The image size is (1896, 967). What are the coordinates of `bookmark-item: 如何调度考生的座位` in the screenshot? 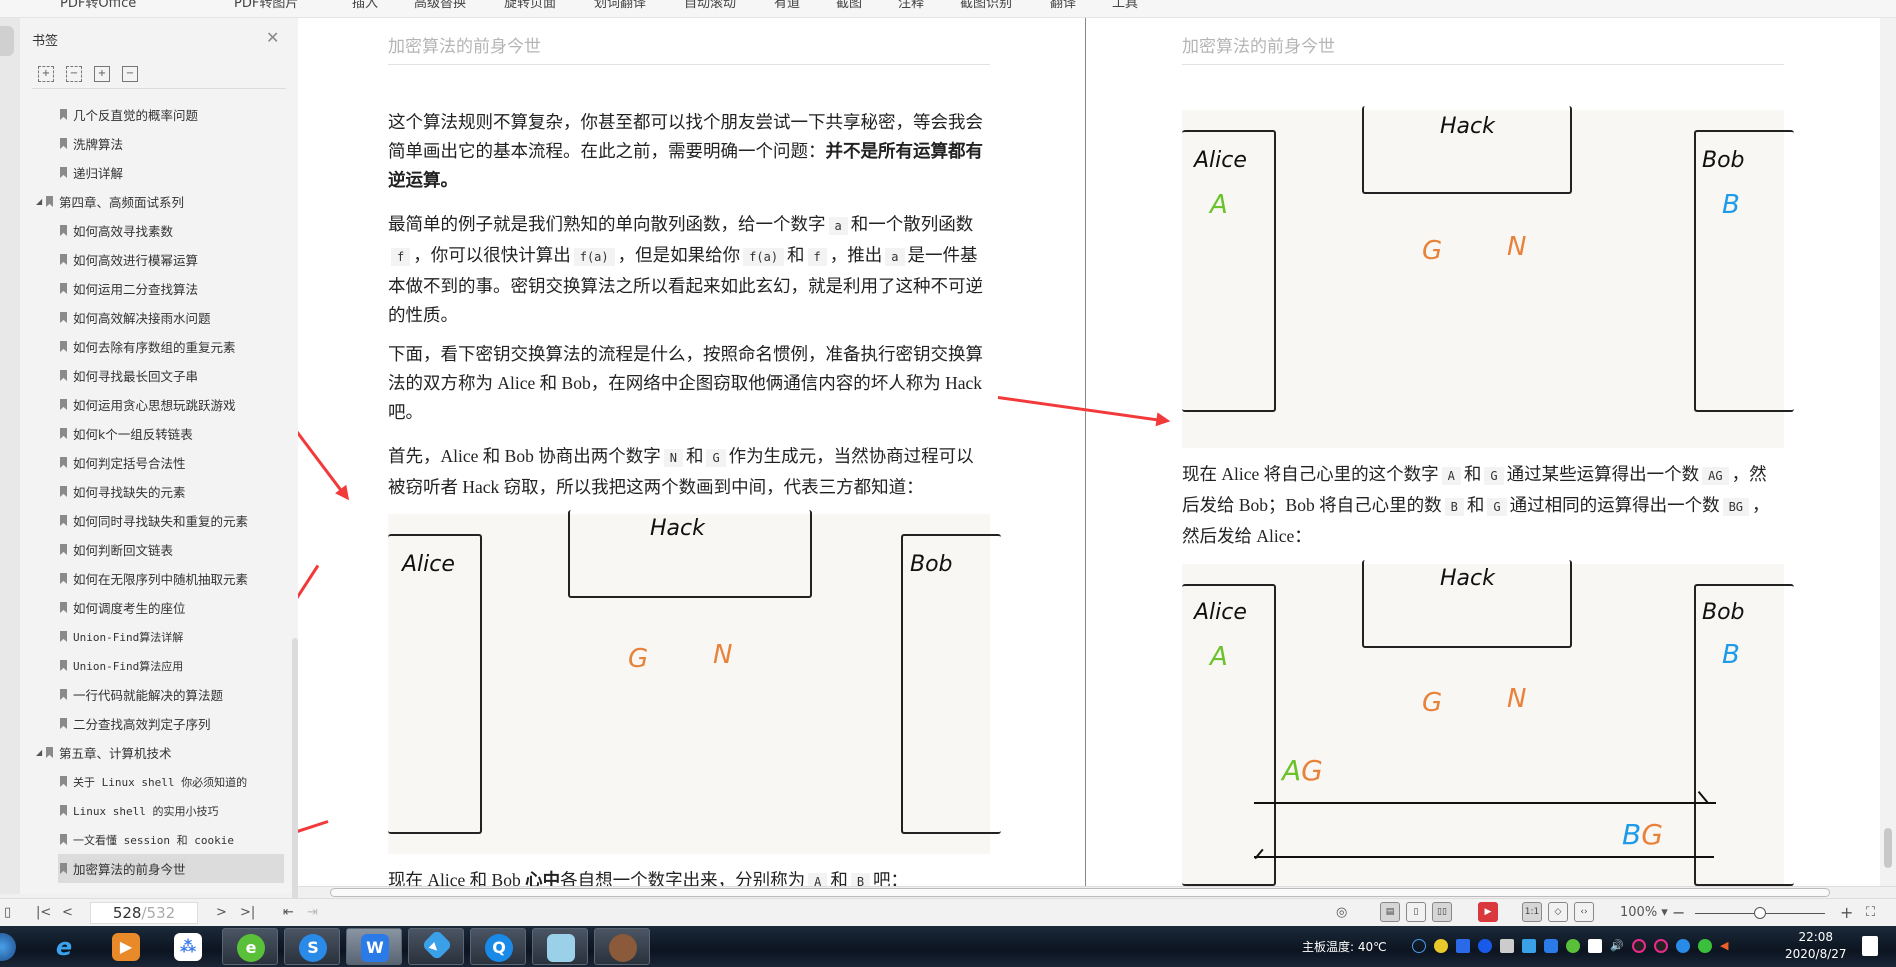 It's located at (155, 607).